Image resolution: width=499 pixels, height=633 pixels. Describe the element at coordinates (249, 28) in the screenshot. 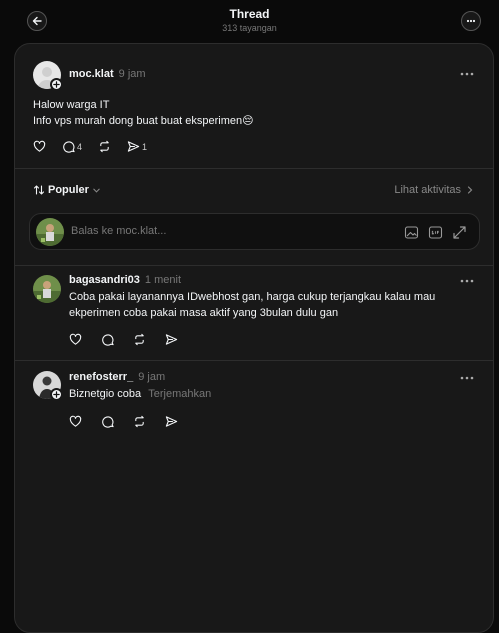

I see `view-count: 313 tayangan` at that location.